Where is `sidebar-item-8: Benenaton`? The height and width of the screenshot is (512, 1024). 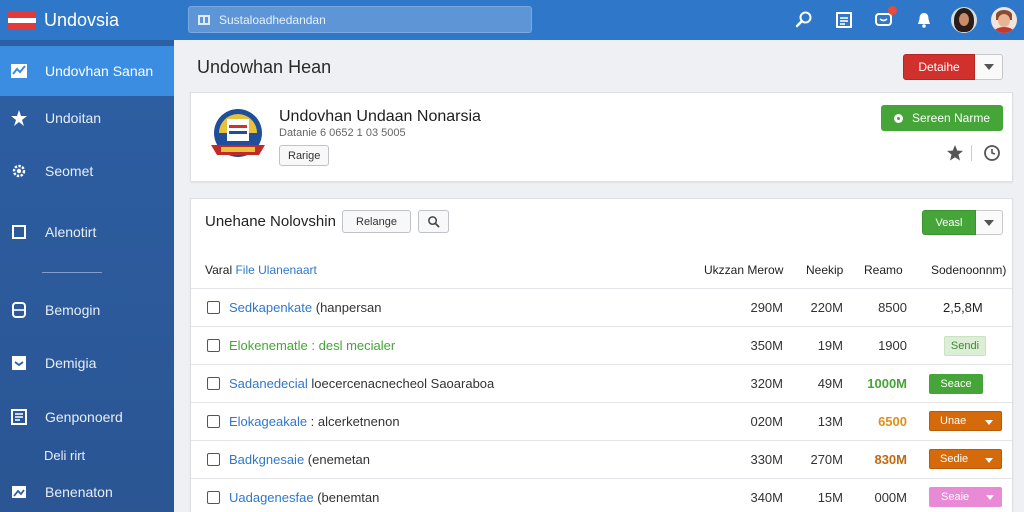
sidebar-item-8: Benenaton is located at coordinates (87, 489).